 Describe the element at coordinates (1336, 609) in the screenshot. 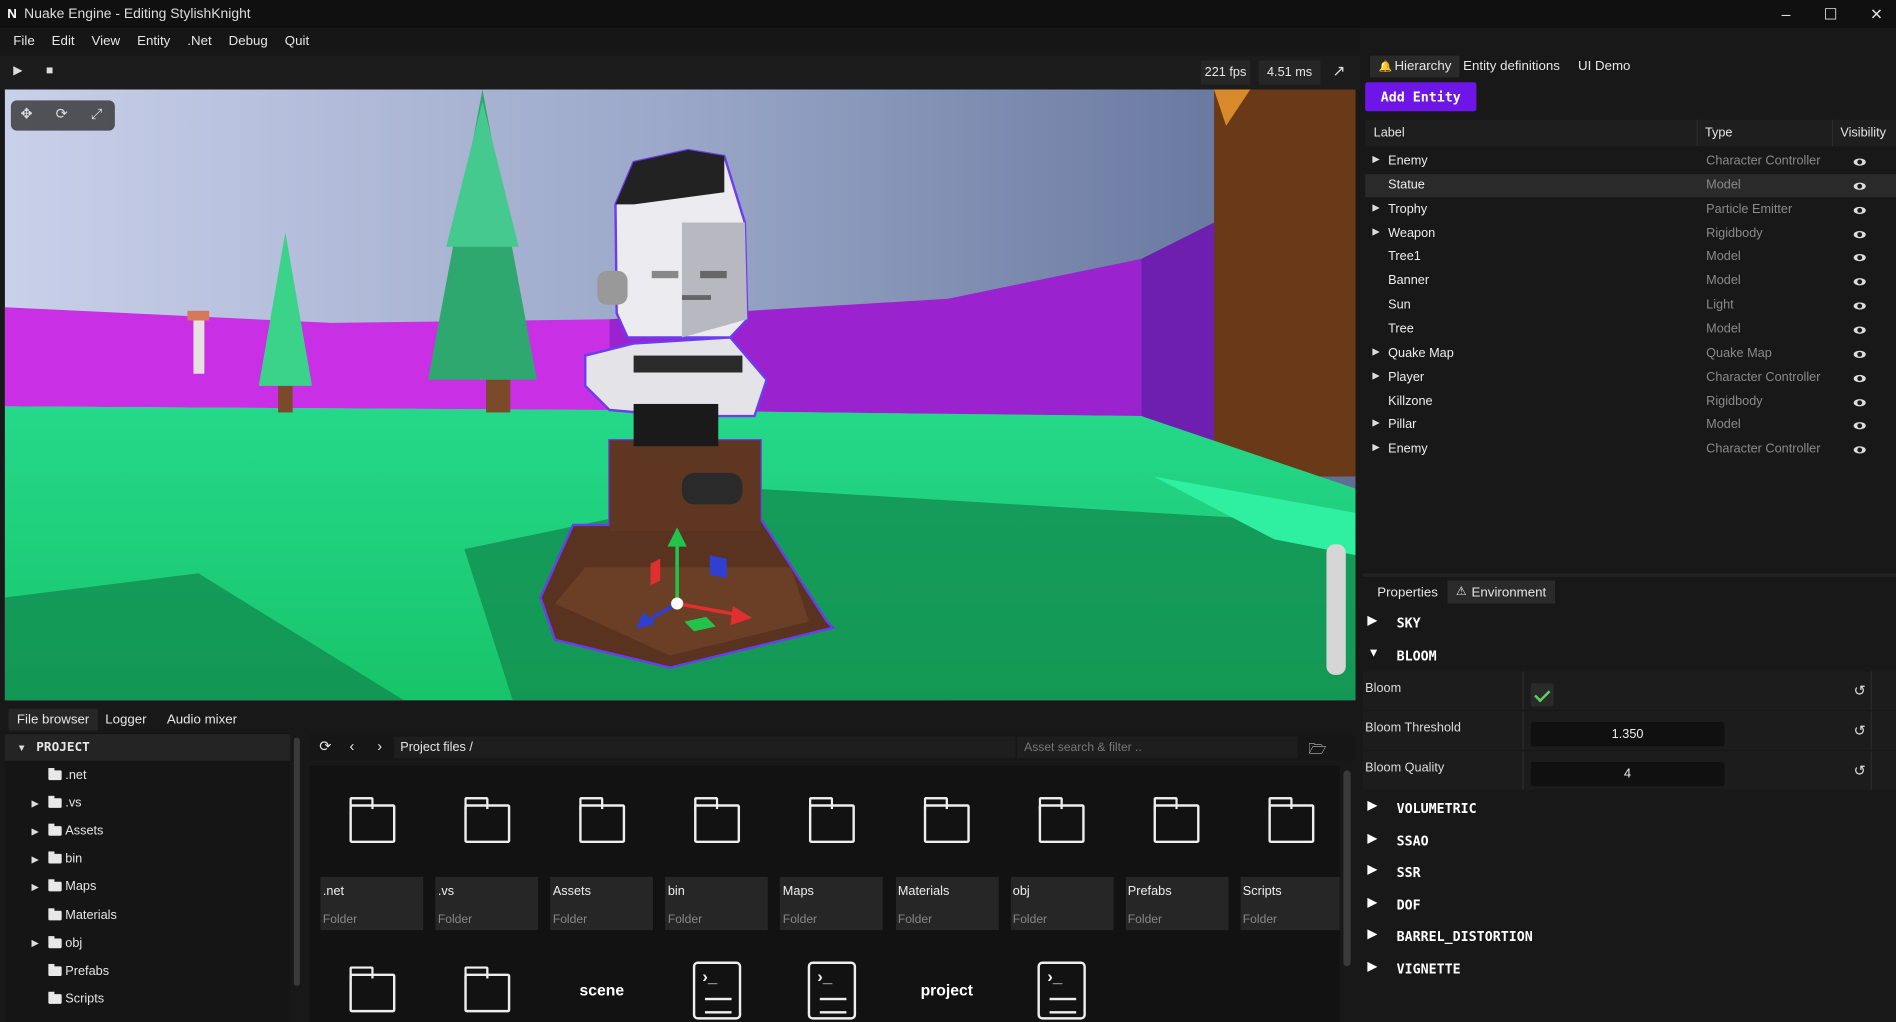

I see `viewport-scrollbar` at that location.